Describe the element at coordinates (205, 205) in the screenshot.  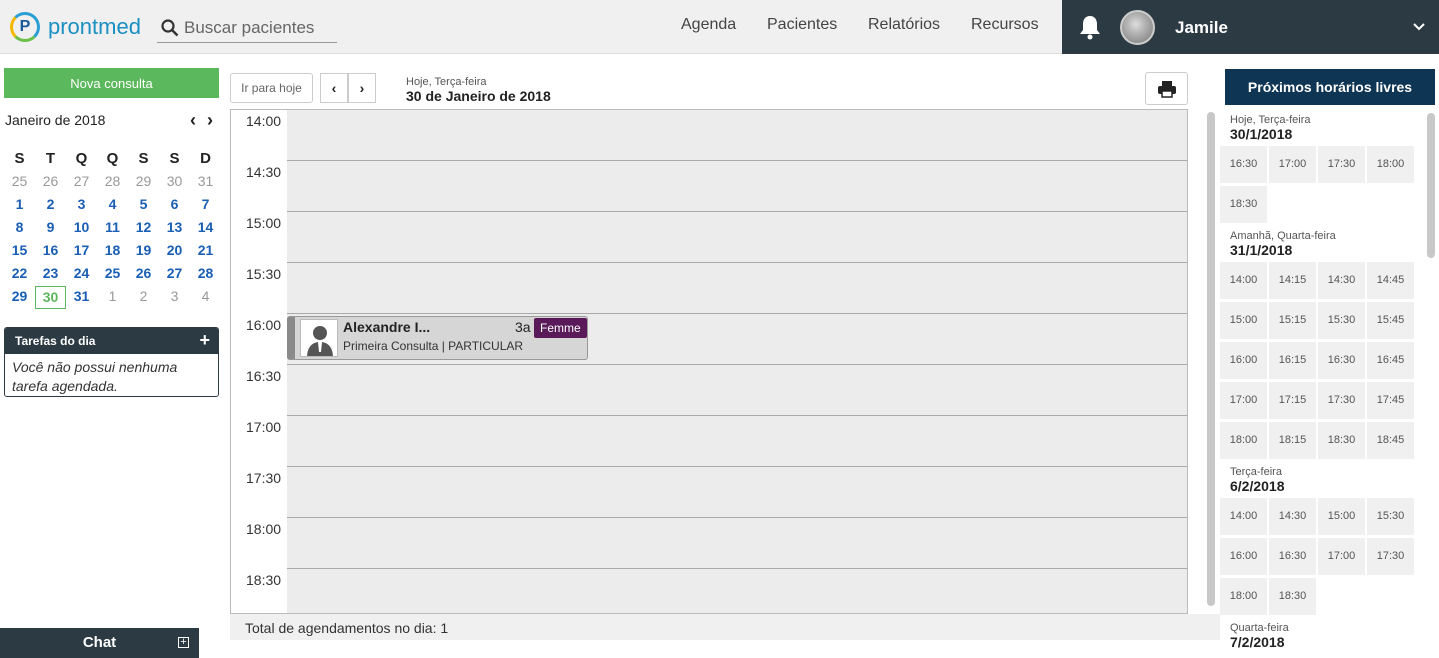
I see `calendar-day: 7` at that location.